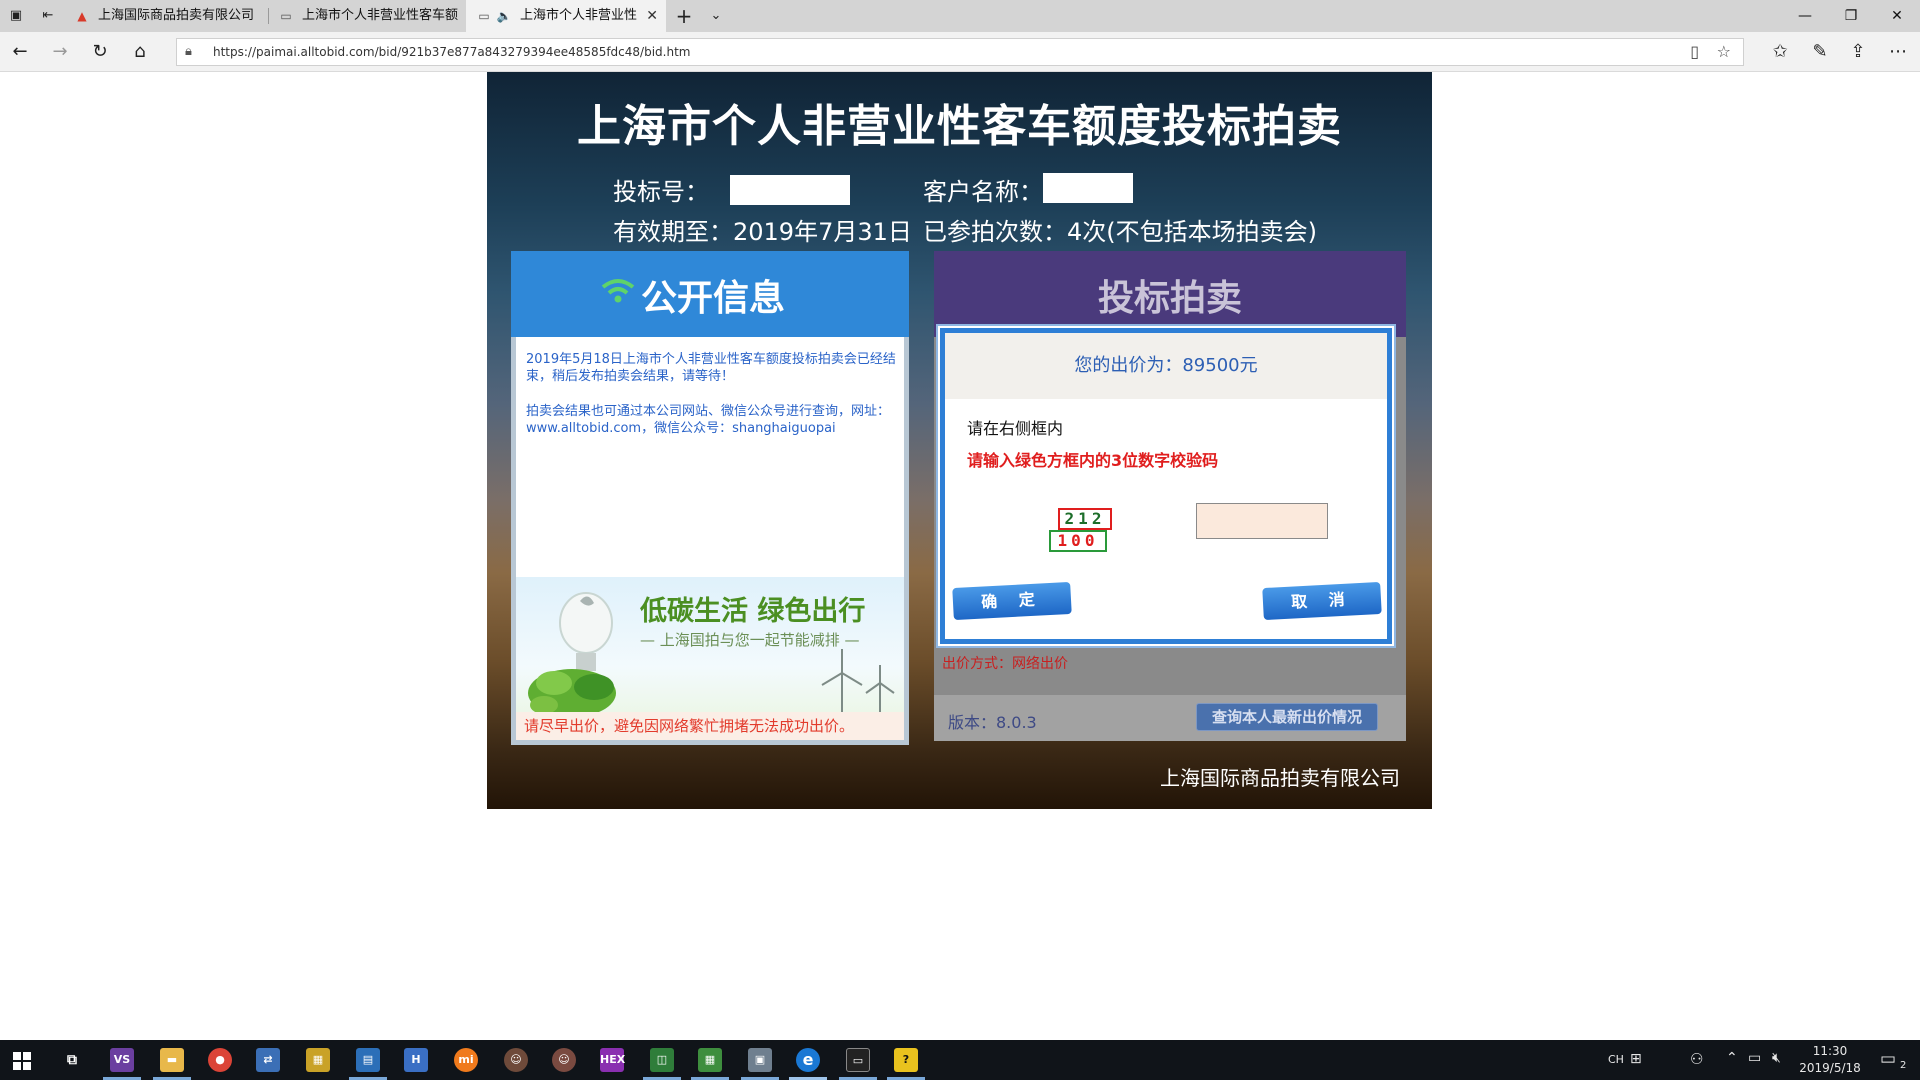 This screenshot has height=1080, width=1920. I want to click on task-view-icon: ⧉, so click(72, 1060).